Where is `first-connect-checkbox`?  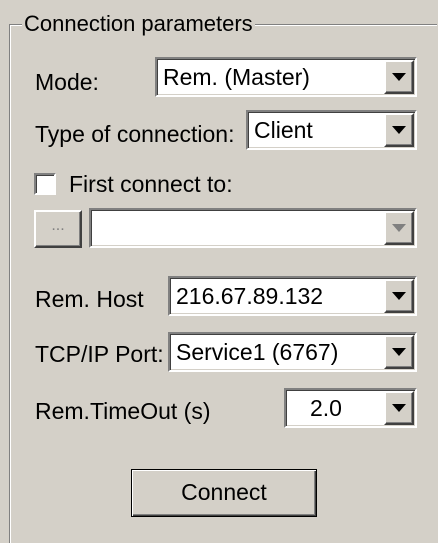 first-connect-checkbox is located at coordinates (45, 184).